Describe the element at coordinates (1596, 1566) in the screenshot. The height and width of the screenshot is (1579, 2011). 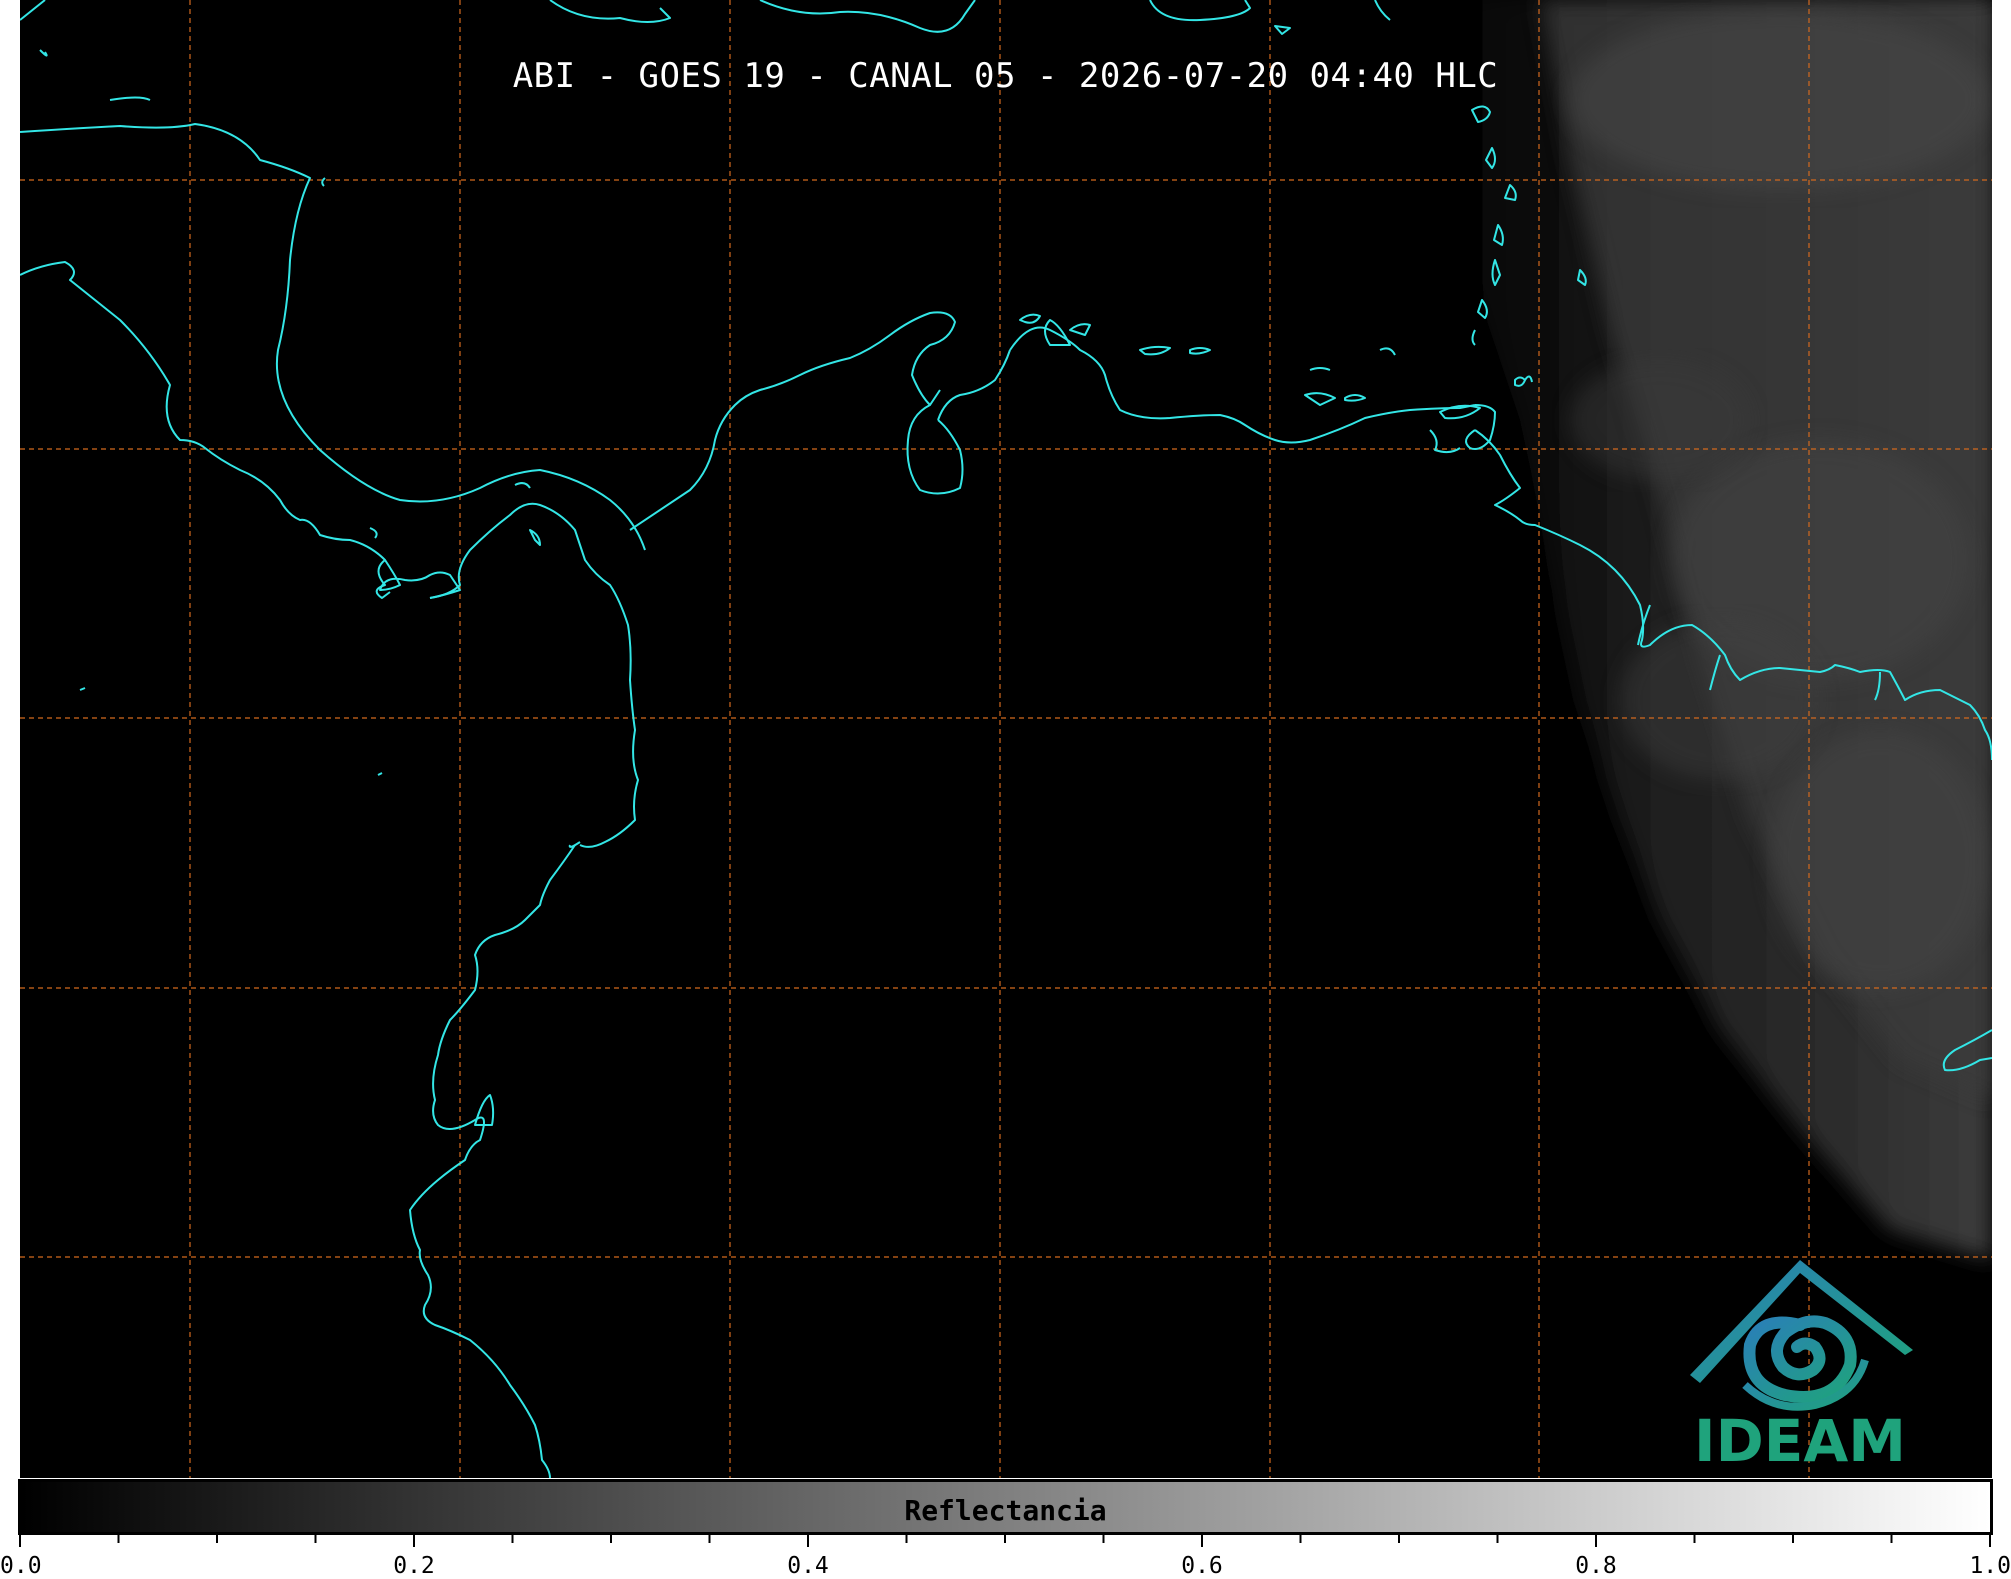
I see `colorbar-tick-label: 0.8` at that location.